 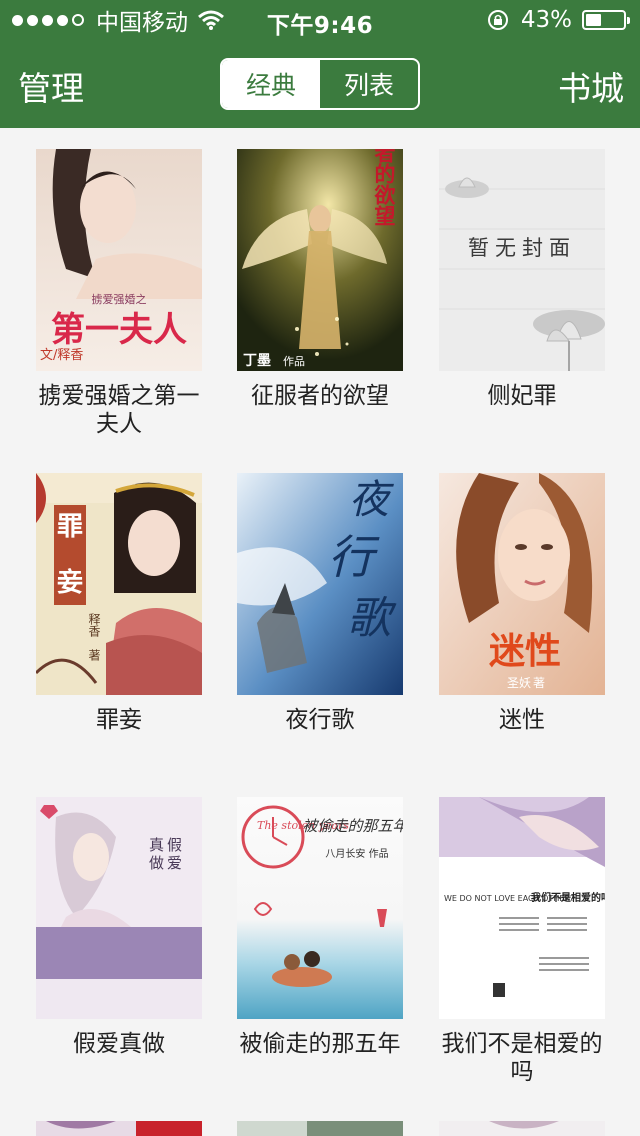 I want to click on cover-text: 妾, so click(x=70, y=582).